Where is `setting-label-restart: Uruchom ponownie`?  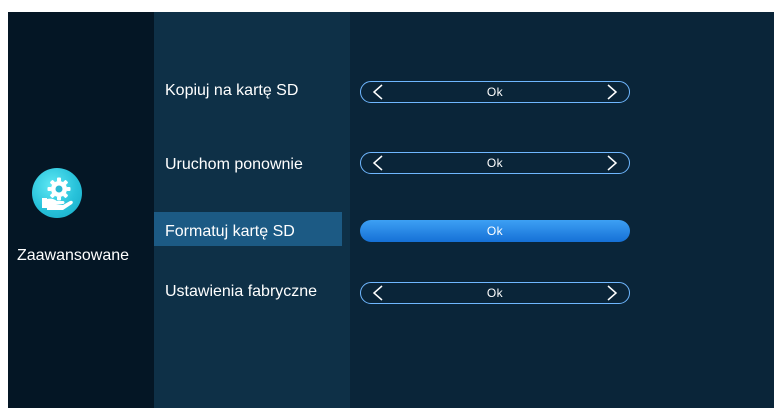
setting-label-restart: Uruchom ponownie is located at coordinates (234, 165).